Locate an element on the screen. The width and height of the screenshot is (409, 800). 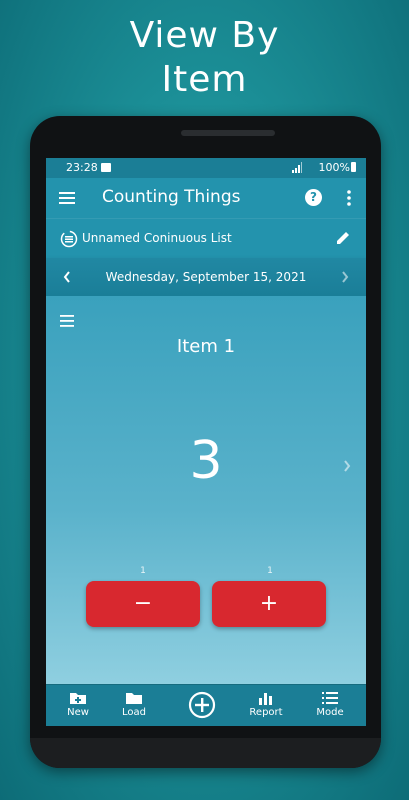
count-value: 3 is located at coordinates (206, 461).